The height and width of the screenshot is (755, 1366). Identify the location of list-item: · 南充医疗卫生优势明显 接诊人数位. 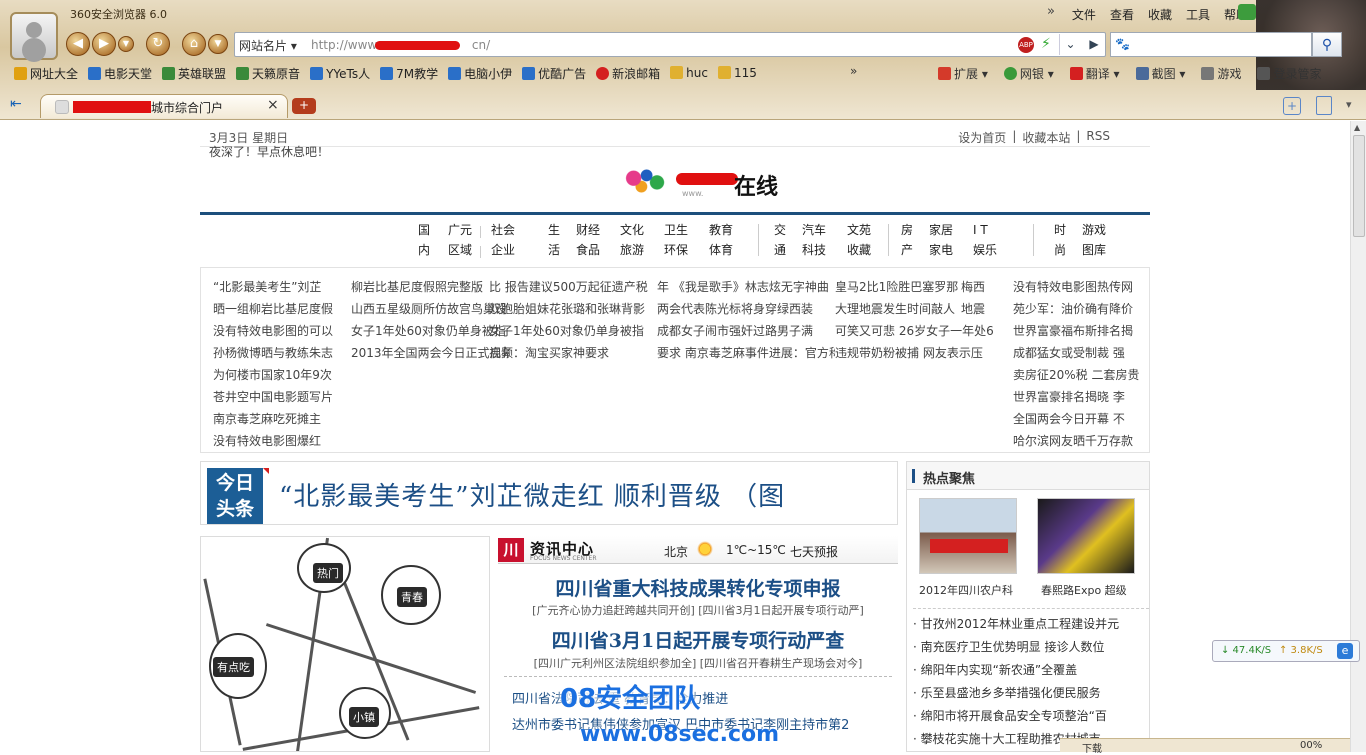
(1031, 647).